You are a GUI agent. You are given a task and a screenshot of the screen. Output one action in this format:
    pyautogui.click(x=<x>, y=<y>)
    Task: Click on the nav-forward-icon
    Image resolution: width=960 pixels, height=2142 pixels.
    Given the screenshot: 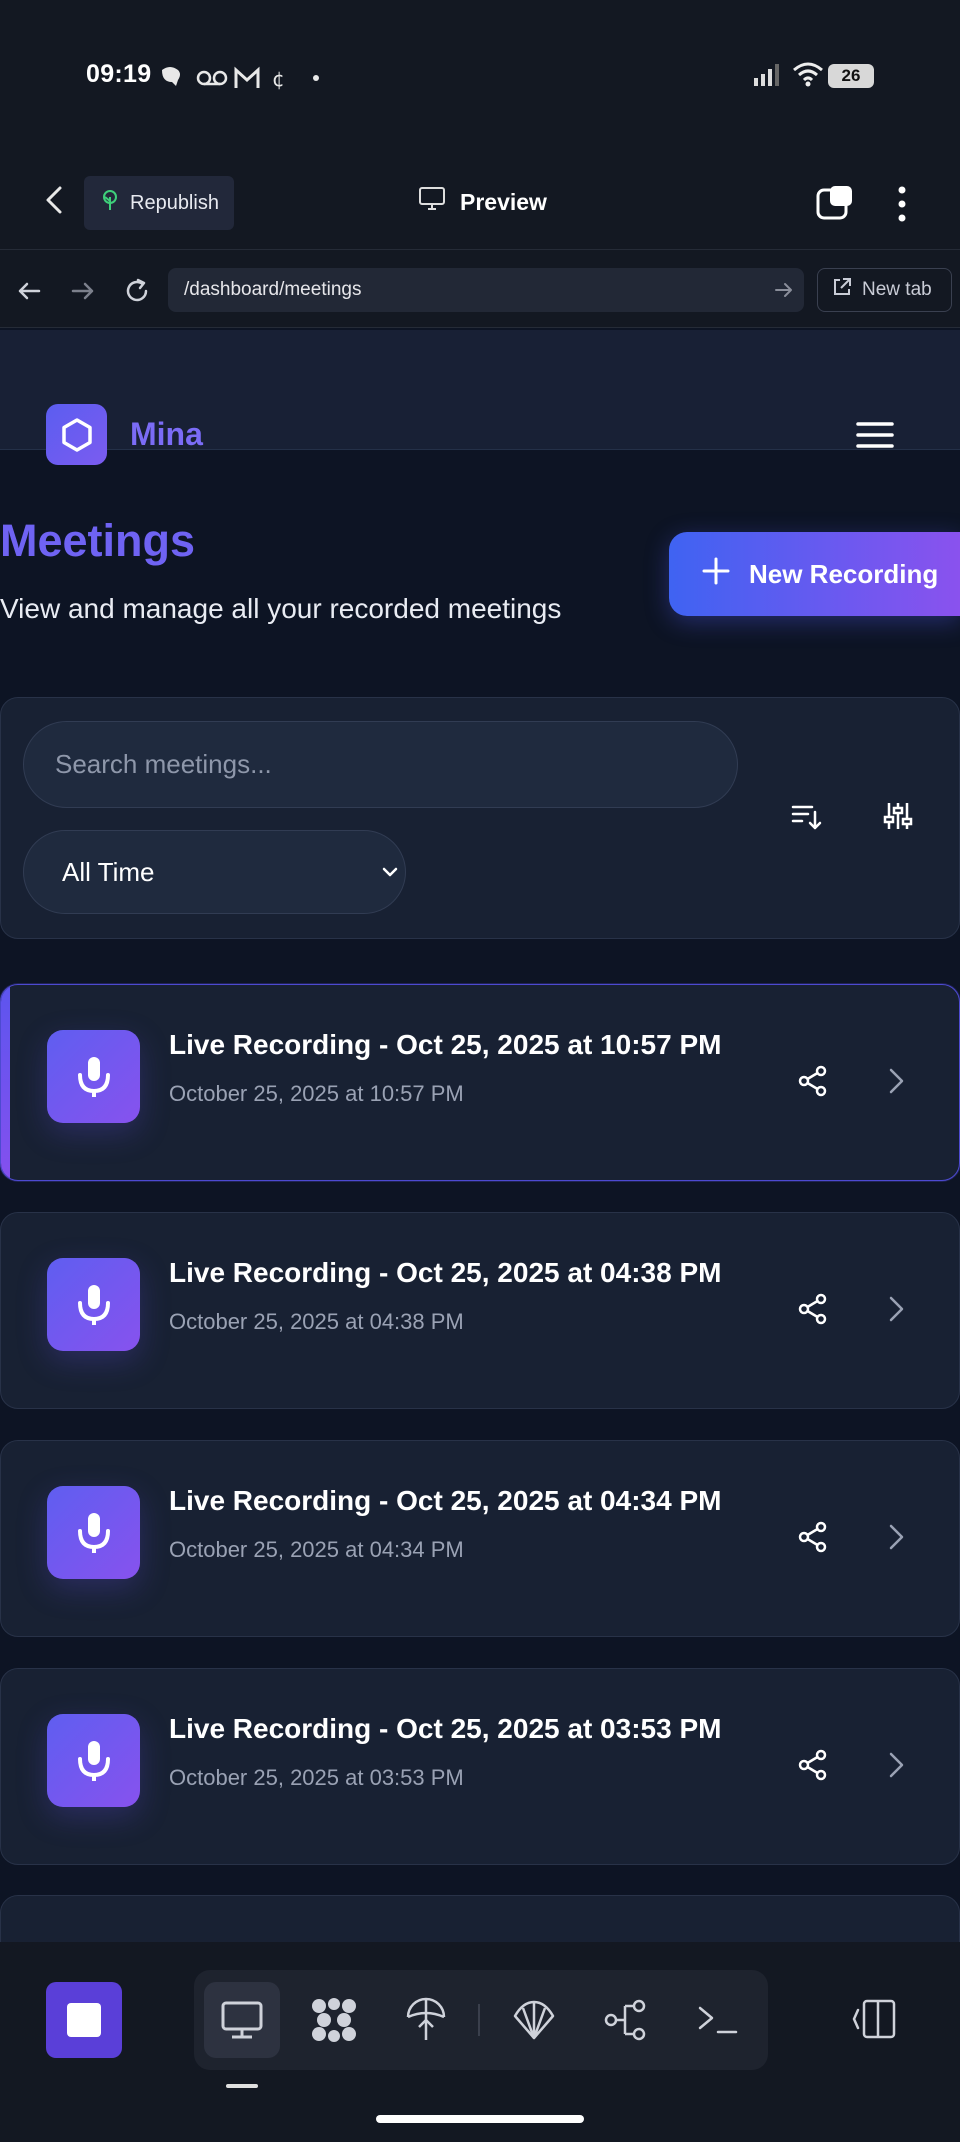 What is the action you would take?
    pyautogui.click(x=83, y=291)
    